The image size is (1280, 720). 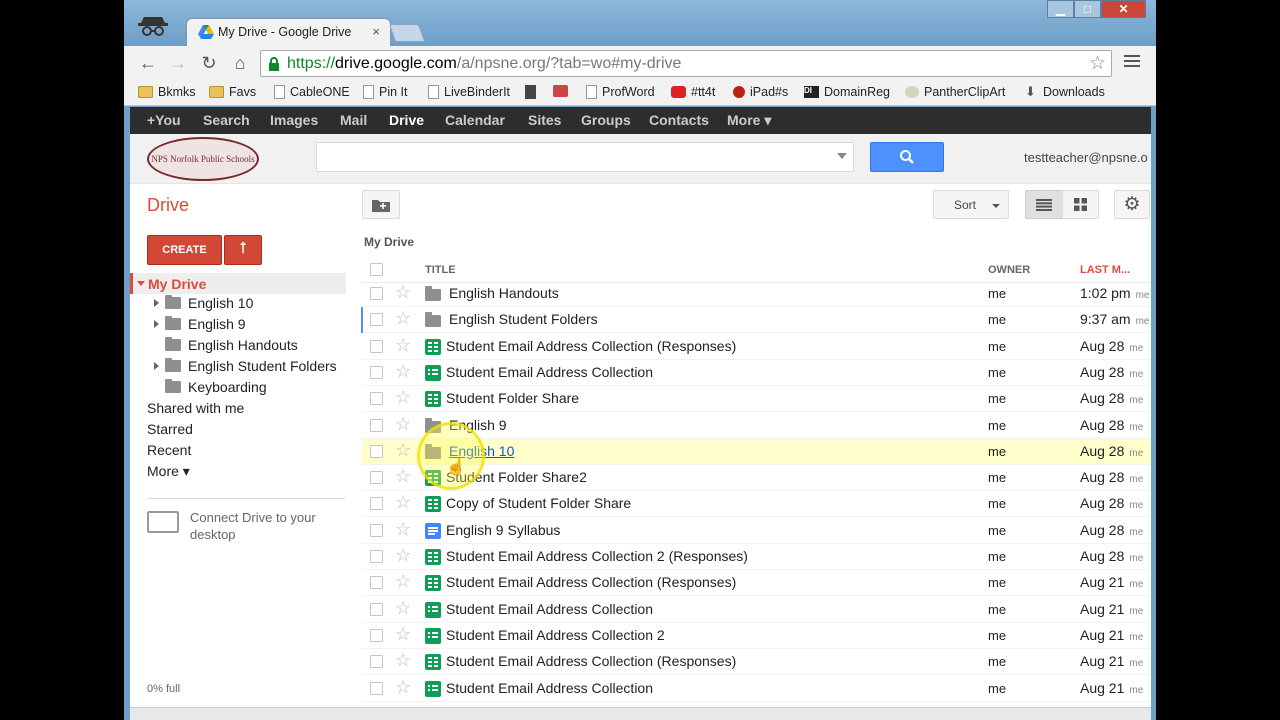 What do you see at coordinates (512, 398) in the screenshot?
I see `row-title: Student Folder Share` at bounding box center [512, 398].